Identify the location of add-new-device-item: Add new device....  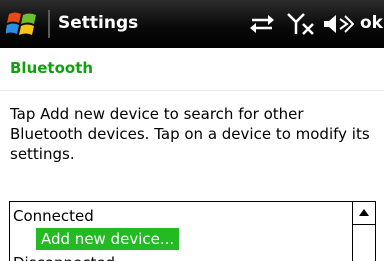
(108, 239).